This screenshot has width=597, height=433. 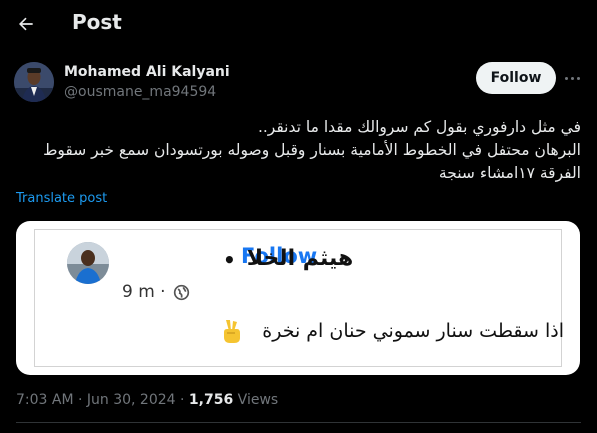 What do you see at coordinates (97, 22) in the screenshot?
I see `page-title: Post` at bounding box center [97, 22].